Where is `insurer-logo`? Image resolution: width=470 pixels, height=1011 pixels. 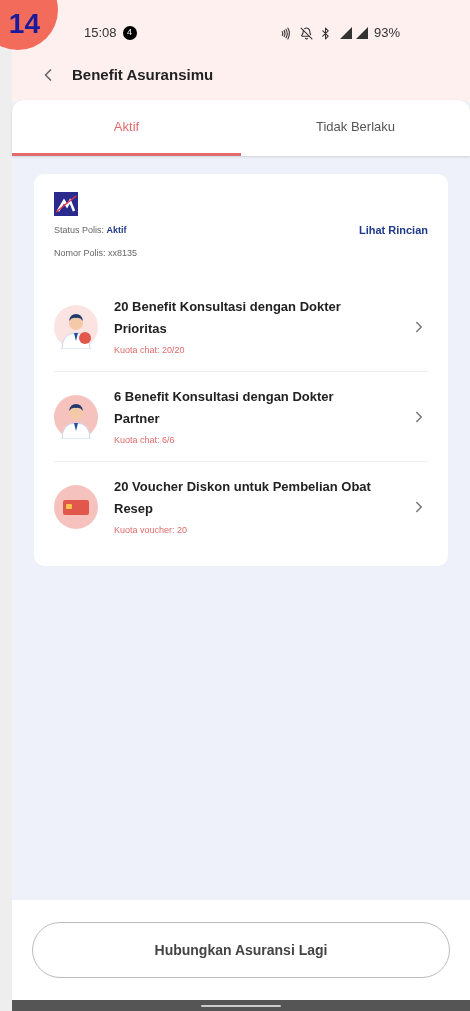
insurer-logo is located at coordinates (66, 204).